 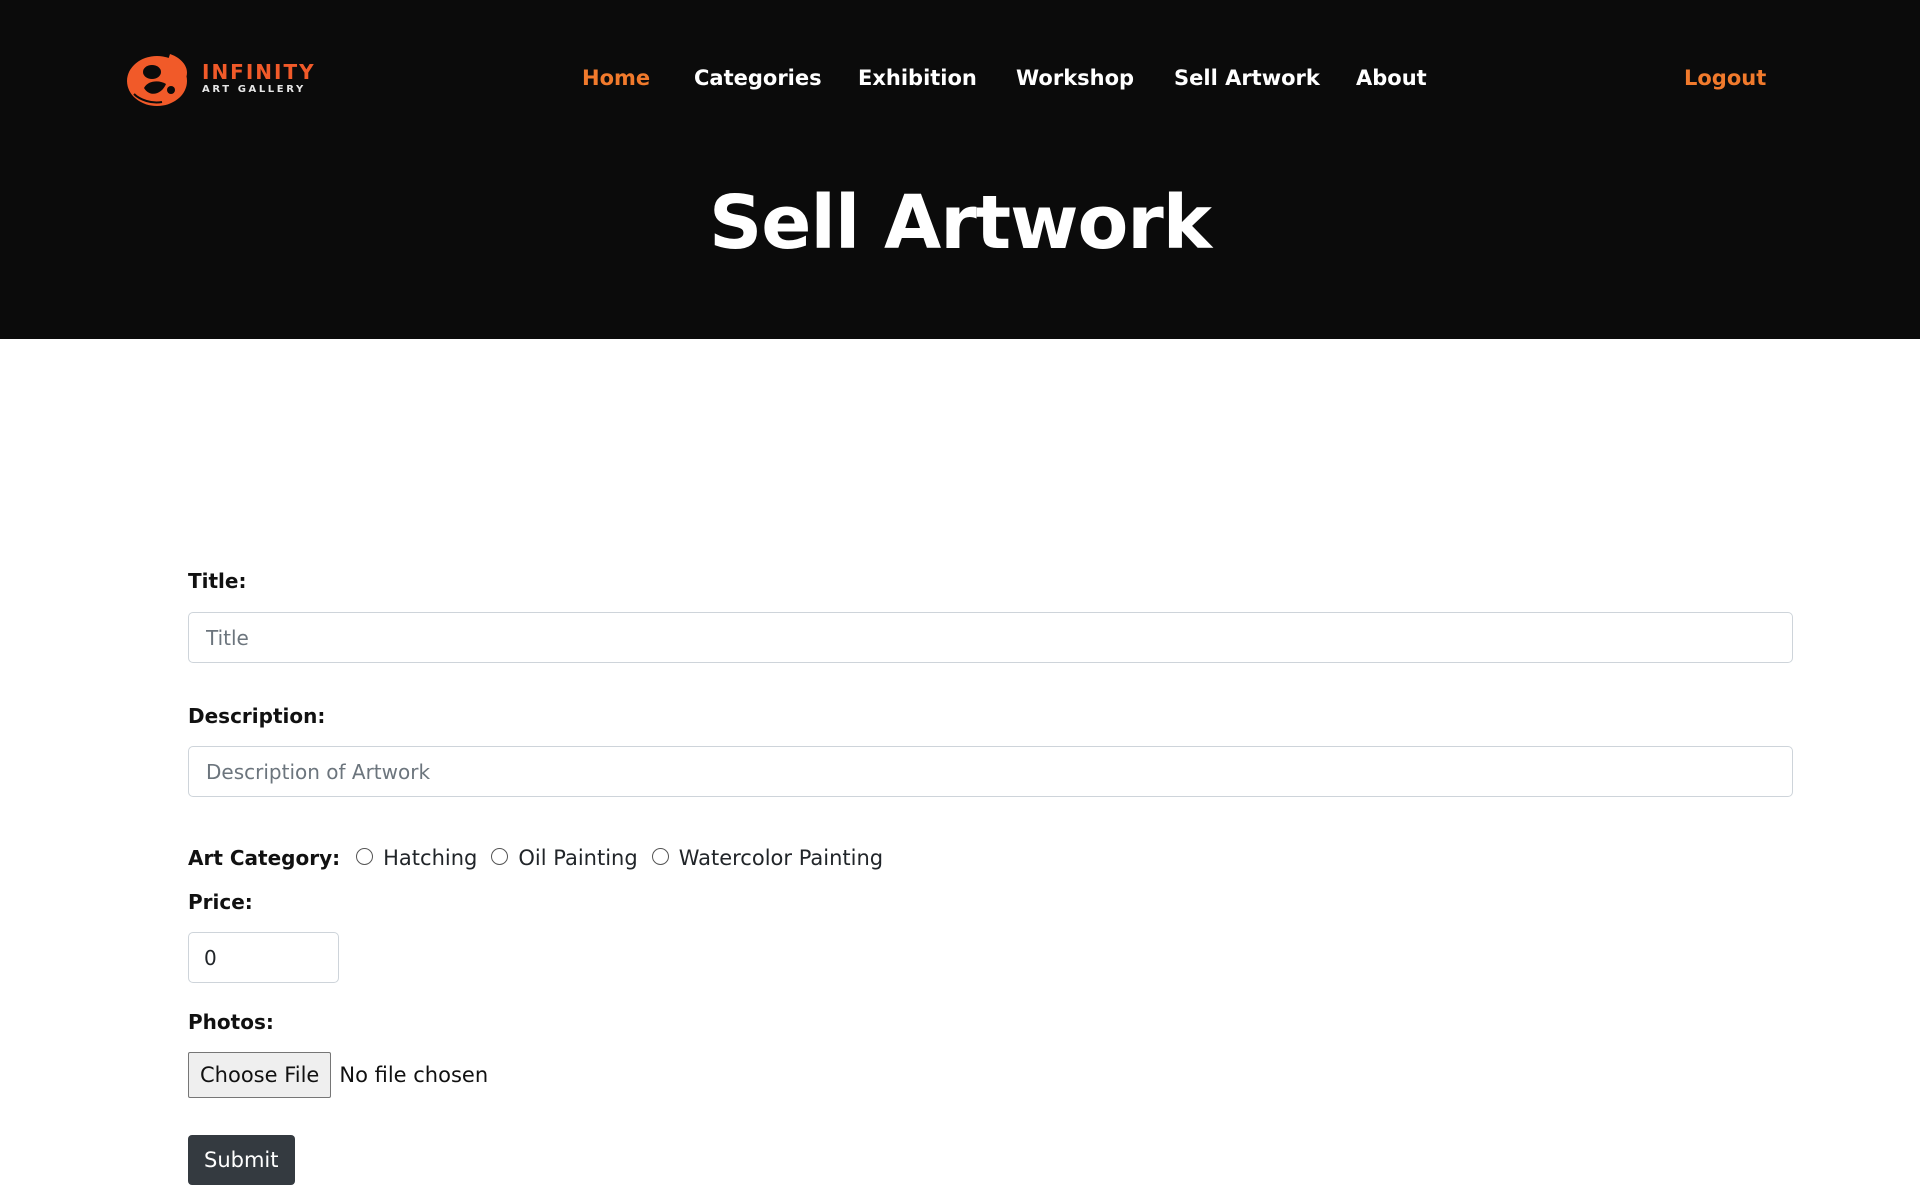 I want to click on nav-item-sell-artwork: Sell Artwork, so click(x=1247, y=78).